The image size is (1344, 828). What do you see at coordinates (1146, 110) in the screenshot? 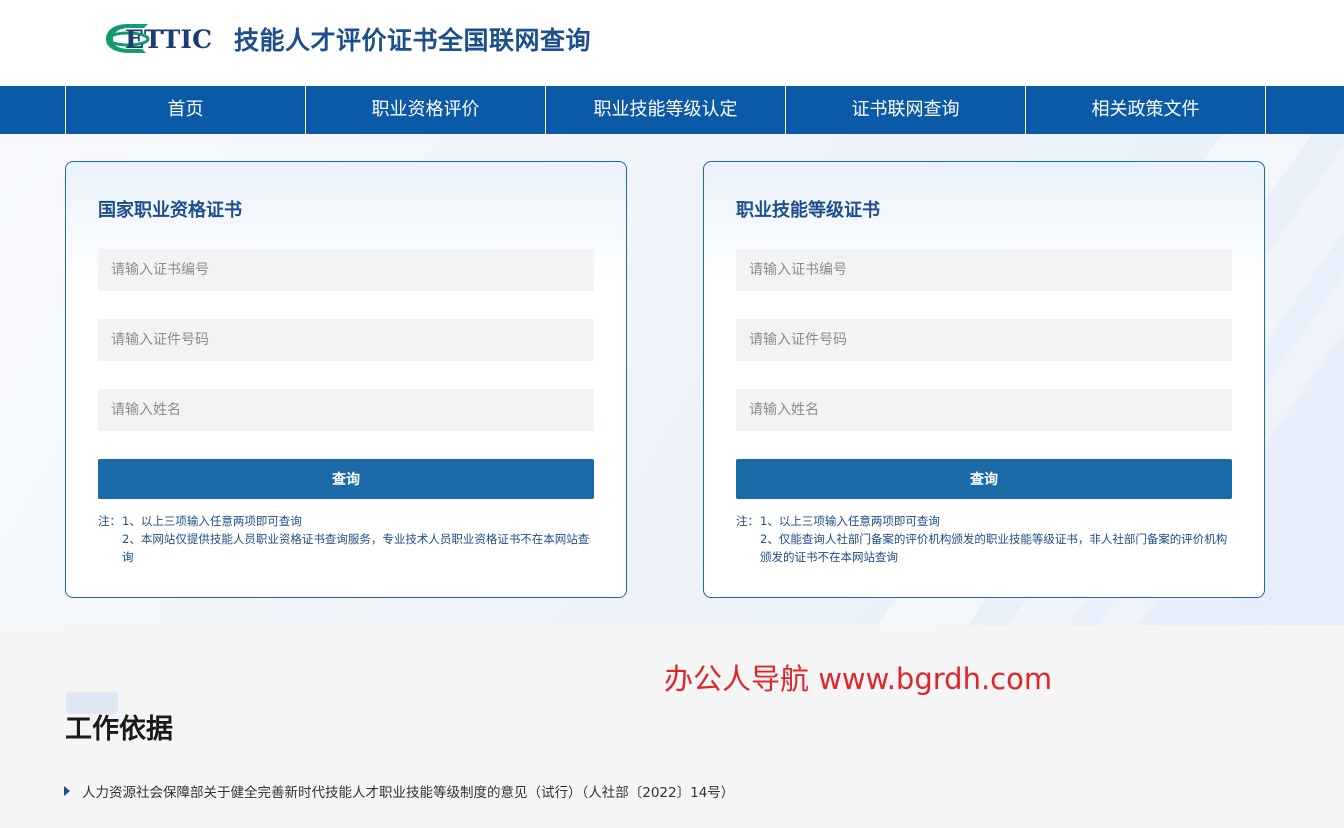
I see `nav-item-policy: 相关政策文件` at bounding box center [1146, 110].